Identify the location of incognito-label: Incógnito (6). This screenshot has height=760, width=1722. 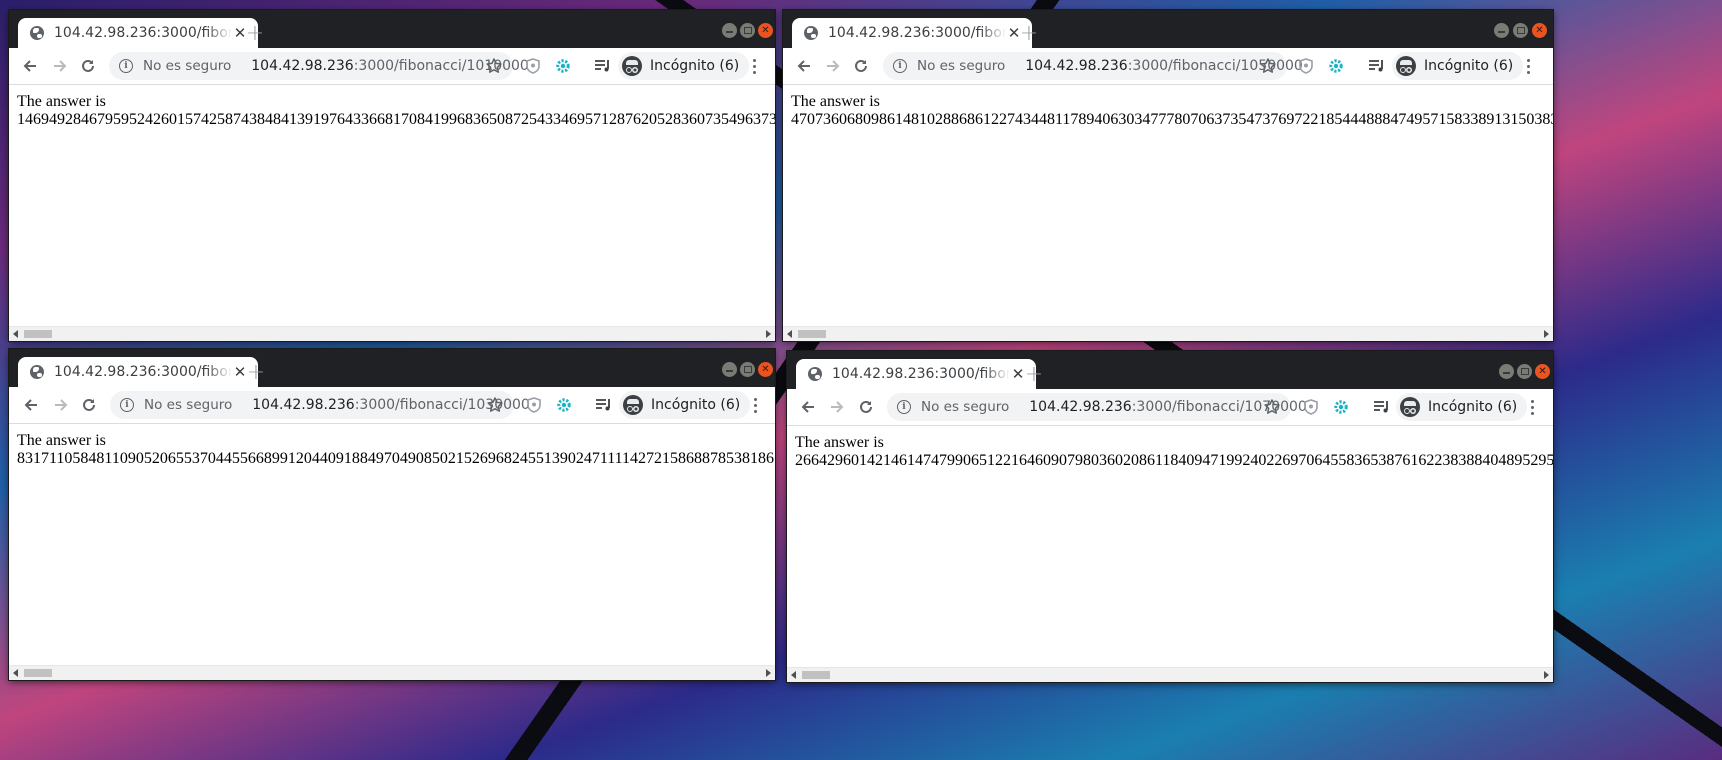
(1469, 66).